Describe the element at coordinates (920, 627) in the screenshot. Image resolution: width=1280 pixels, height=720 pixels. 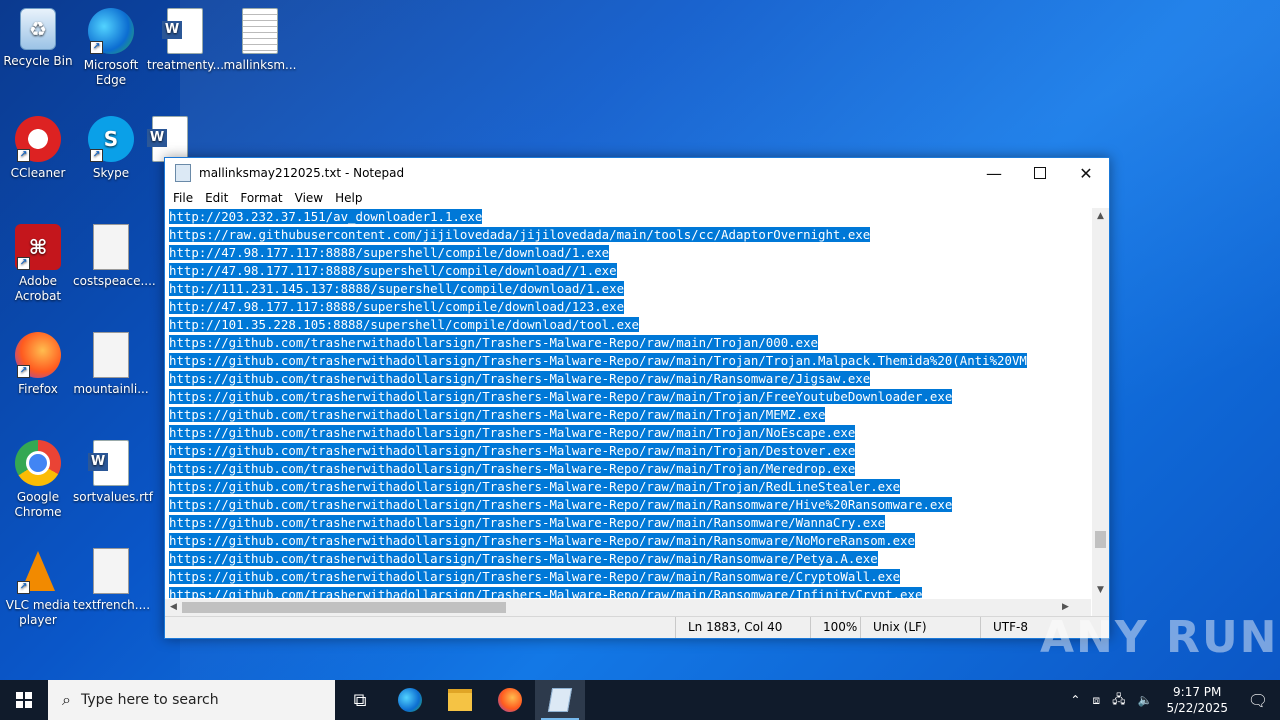
I see `status-line-ending: Unix (LF)` at that location.